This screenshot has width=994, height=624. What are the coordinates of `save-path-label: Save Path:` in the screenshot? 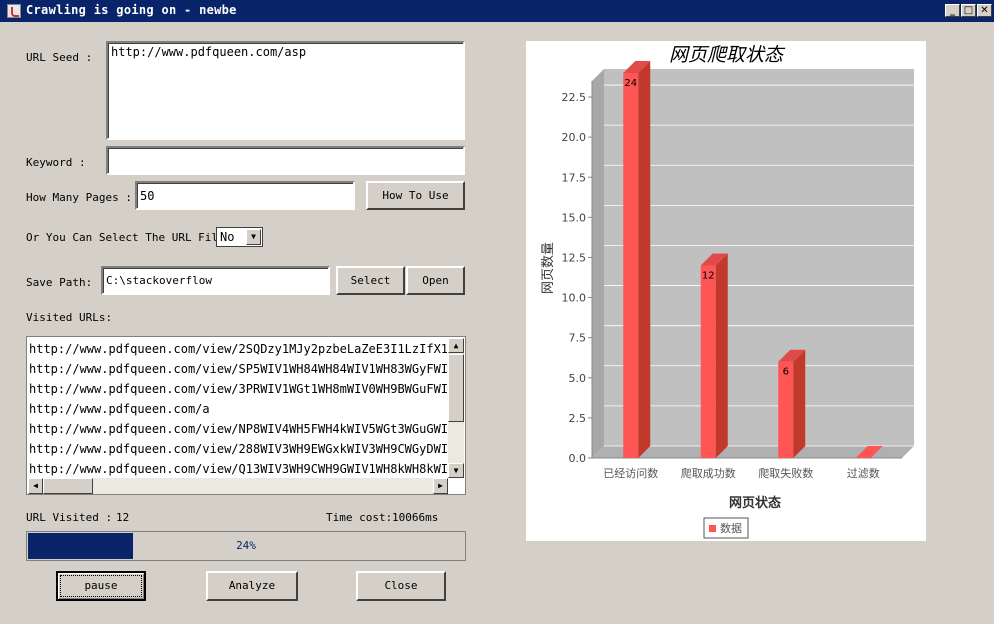 It's located at (59, 282).